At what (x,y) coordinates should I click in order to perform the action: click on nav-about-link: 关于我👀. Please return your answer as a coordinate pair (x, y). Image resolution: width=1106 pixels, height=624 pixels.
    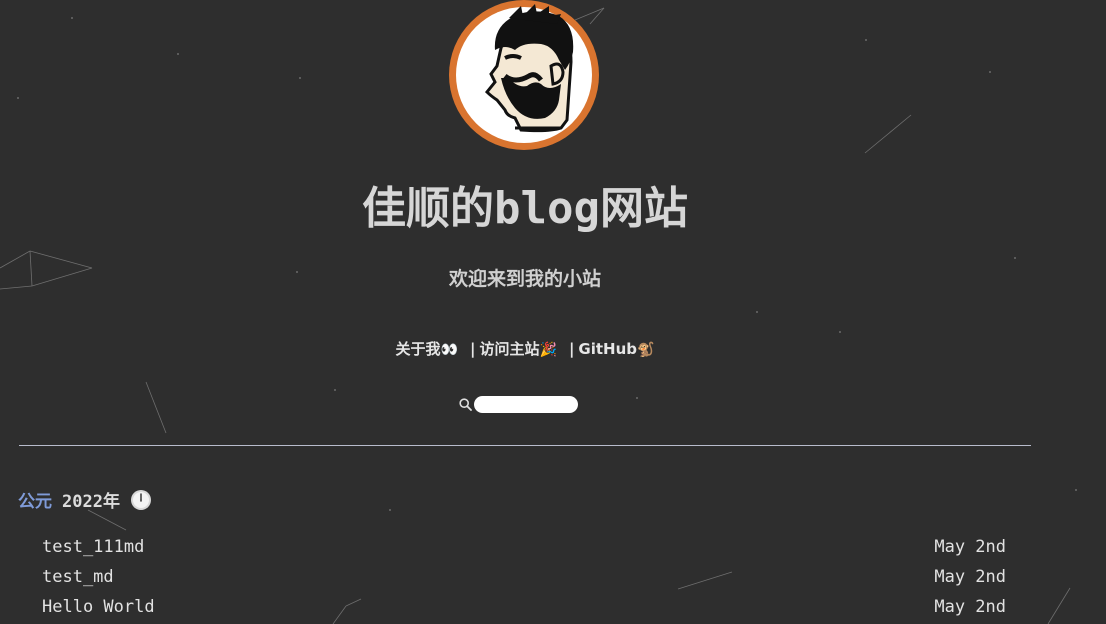
    Looking at the image, I should click on (427, 349).